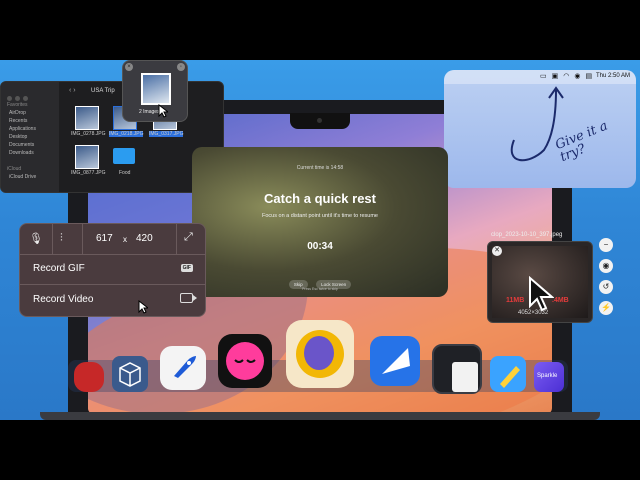  Describe the element at coordinates (126, 134) in the screenshot. I see `file-name: IMG_0218.JPG` at that location.